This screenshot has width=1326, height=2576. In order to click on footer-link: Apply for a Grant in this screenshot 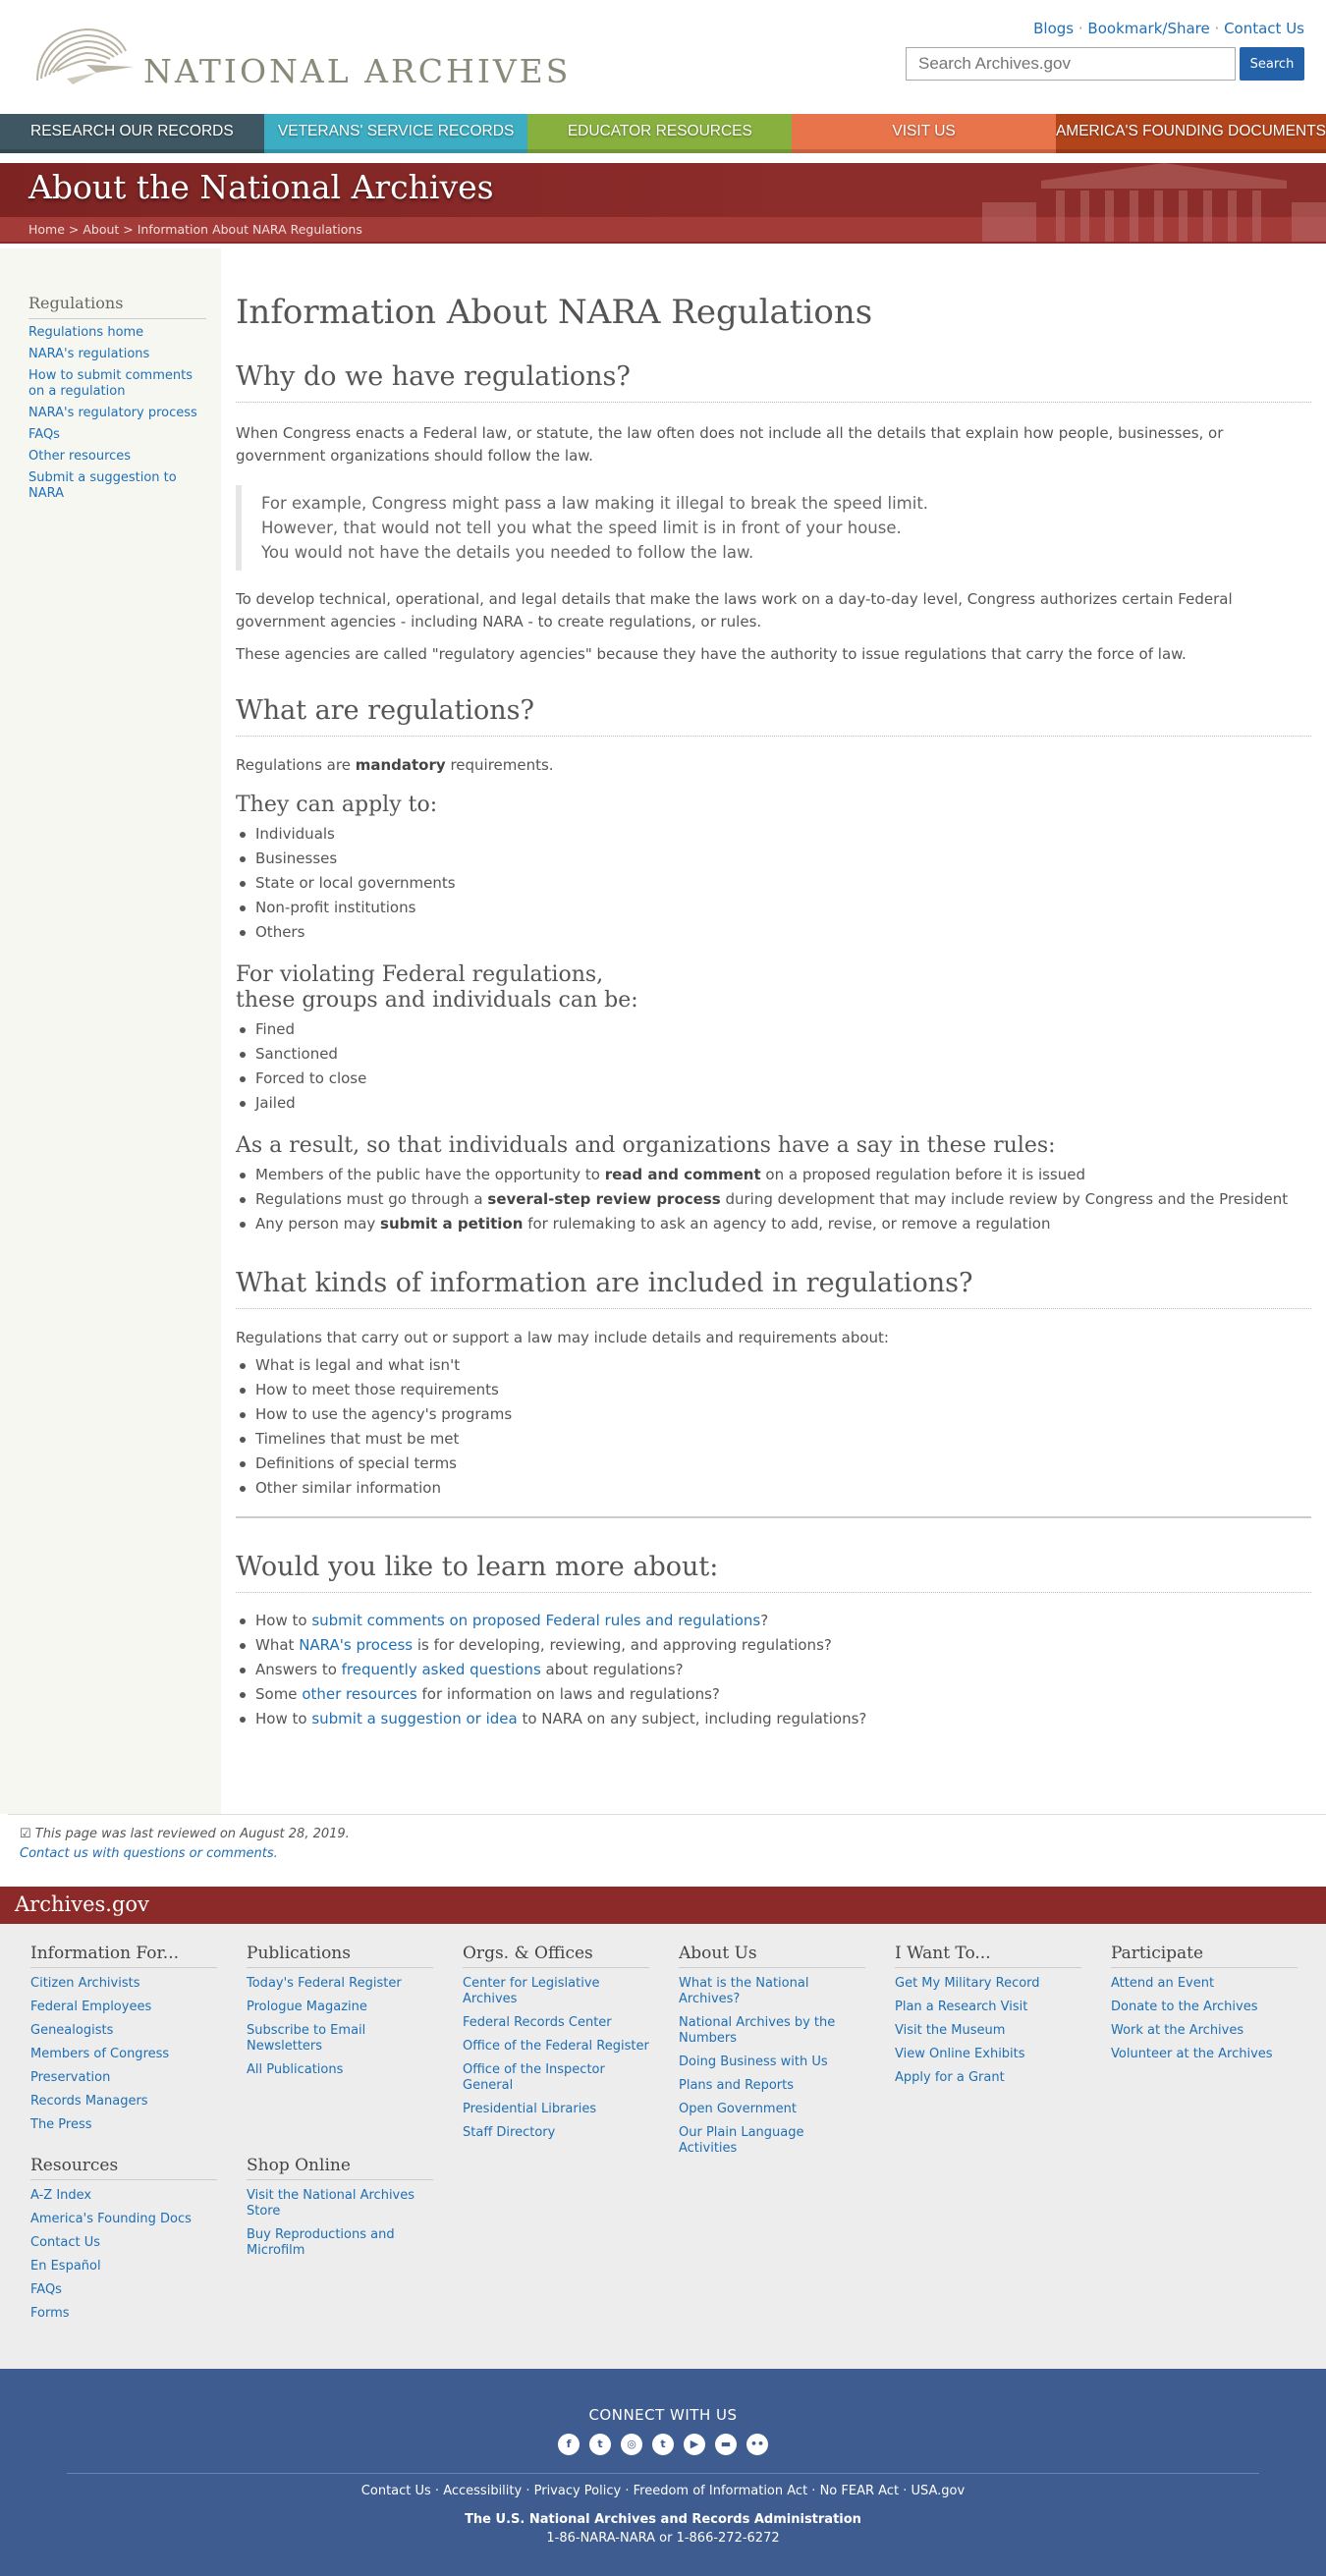, I will do `click(988, 2078)`.